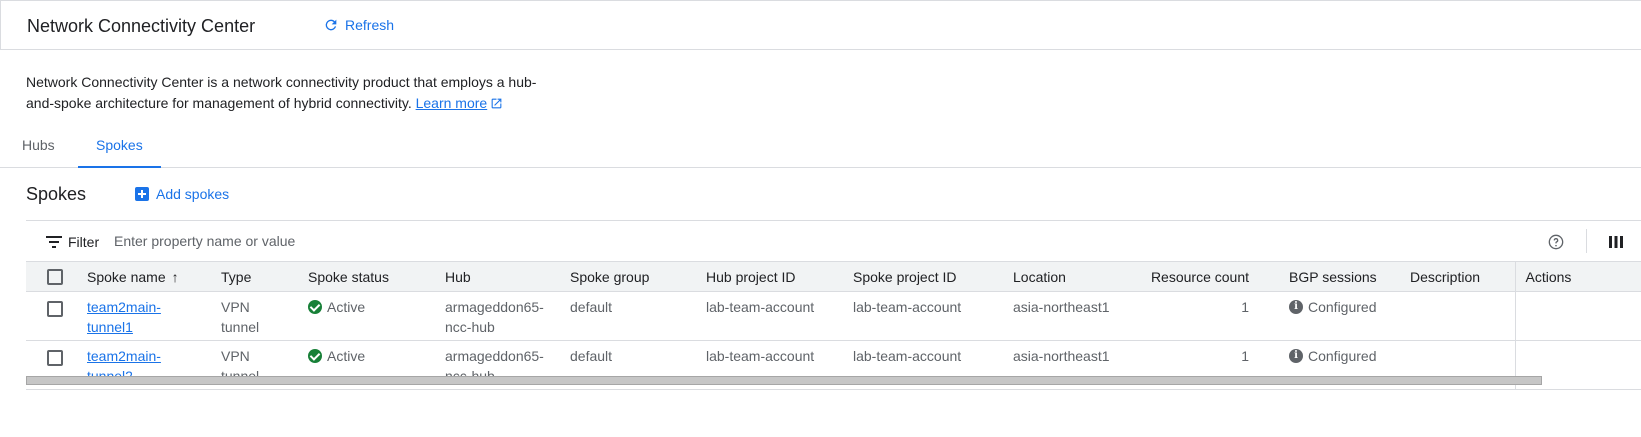 This screenshot has height=437, width=1641. I want to click on add-box-icon, so click(142, 194).